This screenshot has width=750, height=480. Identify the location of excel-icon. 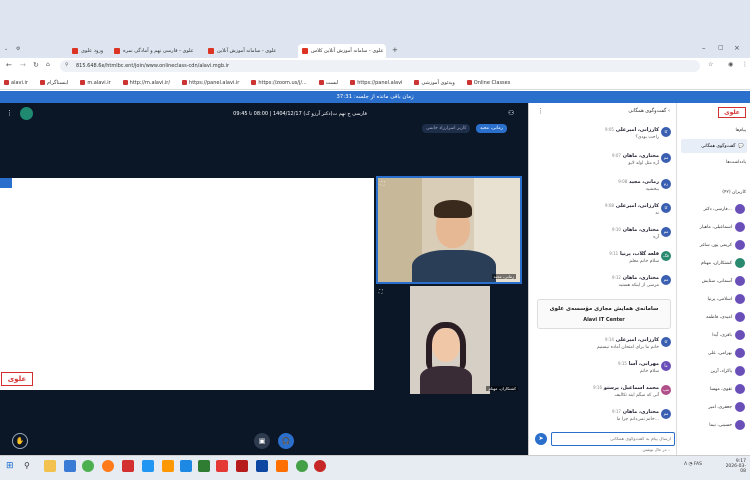
(204, 466).